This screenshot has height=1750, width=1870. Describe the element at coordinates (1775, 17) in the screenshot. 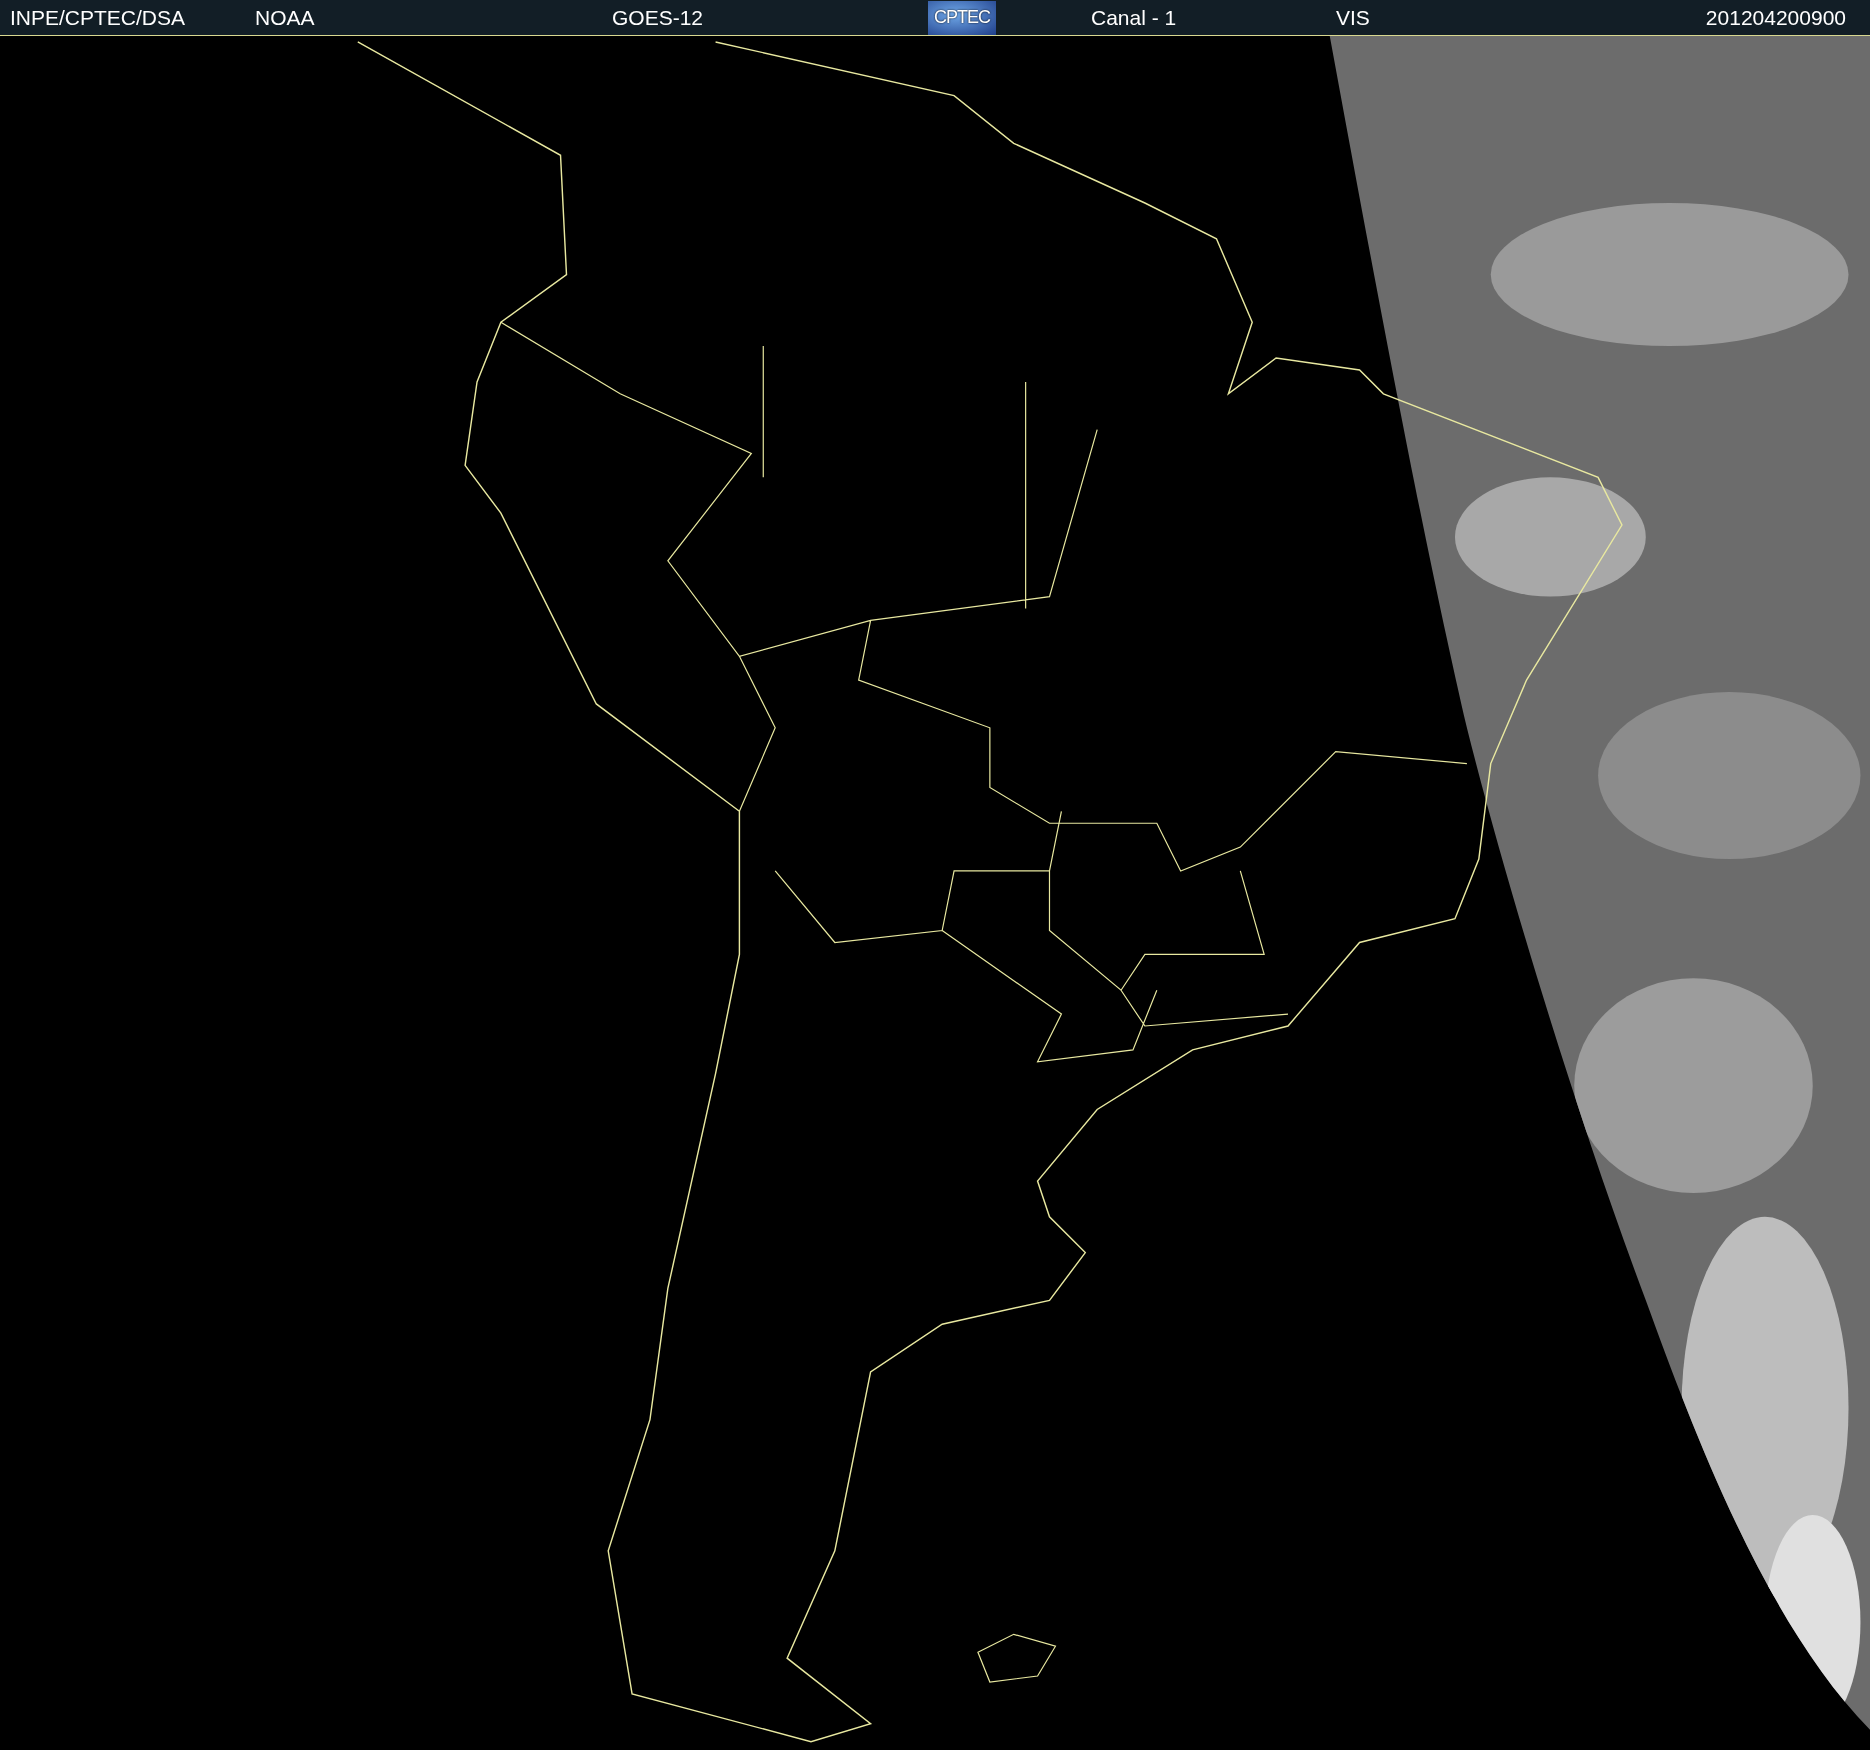

I see `timestamp-label: 201204200900` at that location.